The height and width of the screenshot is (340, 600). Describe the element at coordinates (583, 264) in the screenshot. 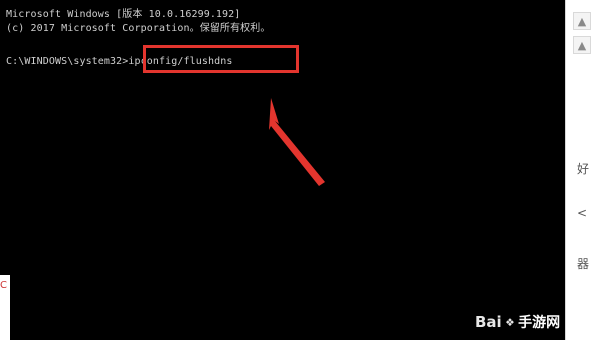

I see `background-text-fragment: 器` at that location.